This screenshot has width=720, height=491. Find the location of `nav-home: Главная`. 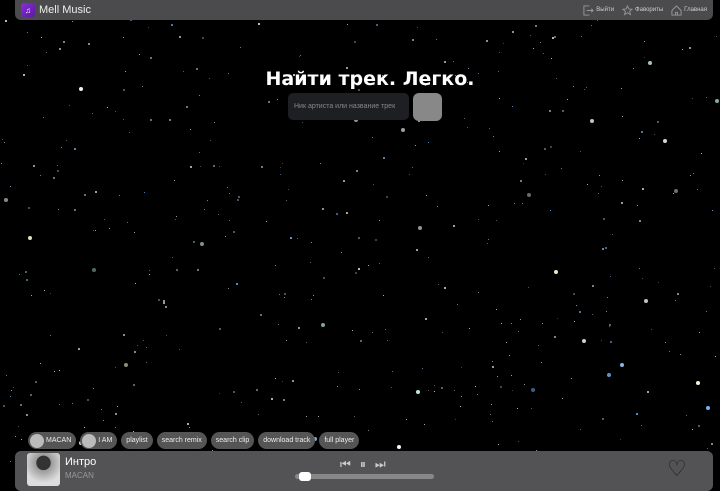

nav-home: Главная is located at coordinates (689, 10).